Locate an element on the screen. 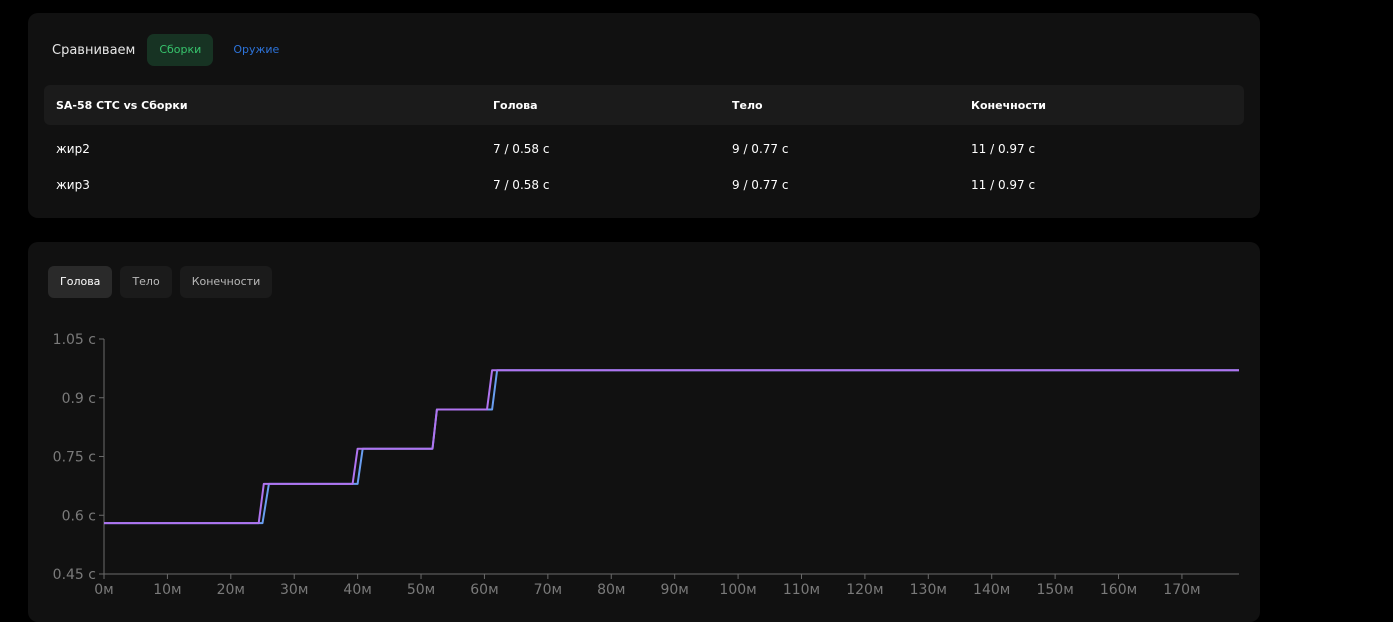  x-tick-label: 10м is located at coordinates (167, 590).